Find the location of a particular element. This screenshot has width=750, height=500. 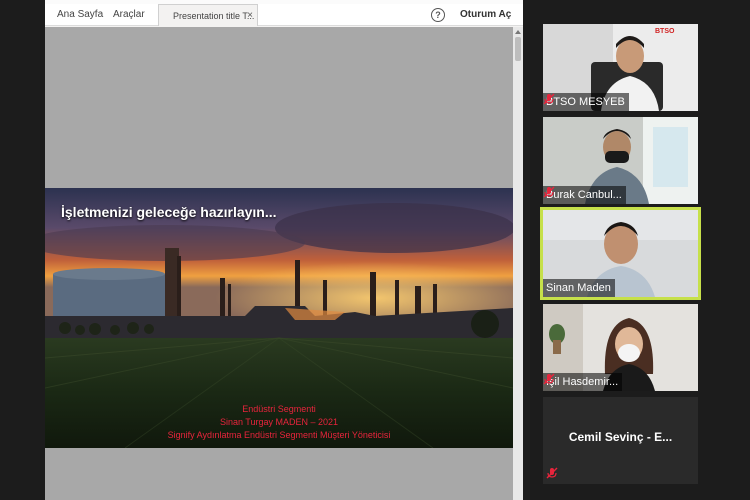

tab-home: Ana Sayfa is located at coordinates (80, 15).